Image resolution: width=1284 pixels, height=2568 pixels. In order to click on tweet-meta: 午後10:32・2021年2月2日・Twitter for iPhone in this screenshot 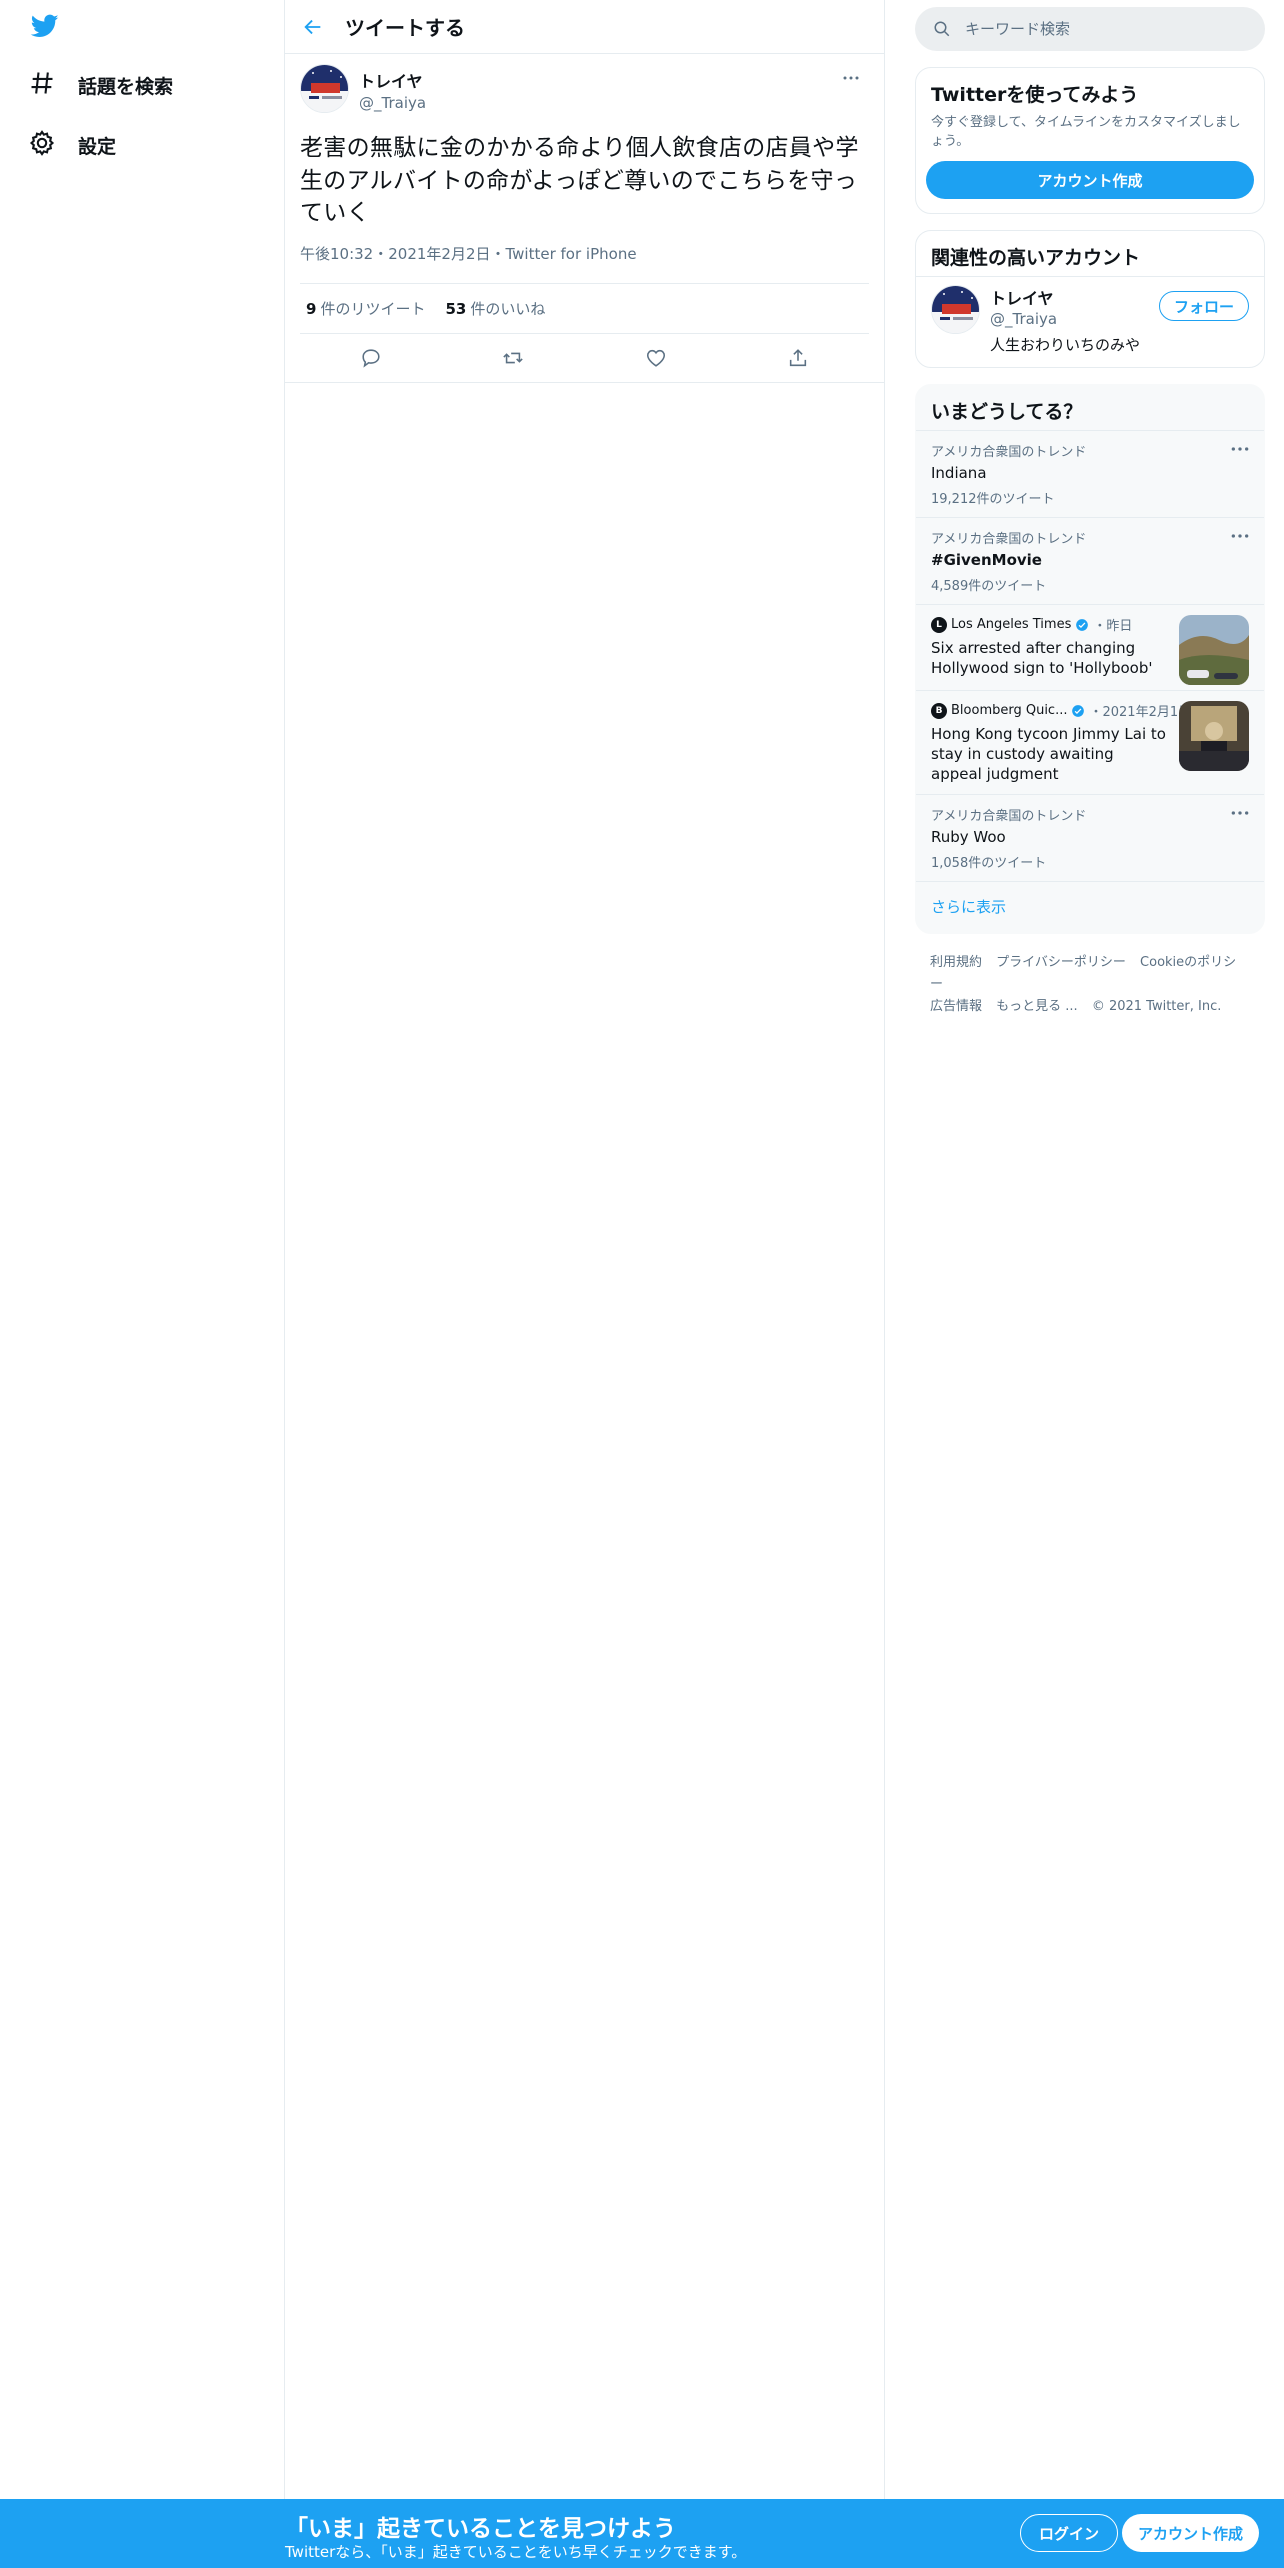, I will do `click(584, 264)`.